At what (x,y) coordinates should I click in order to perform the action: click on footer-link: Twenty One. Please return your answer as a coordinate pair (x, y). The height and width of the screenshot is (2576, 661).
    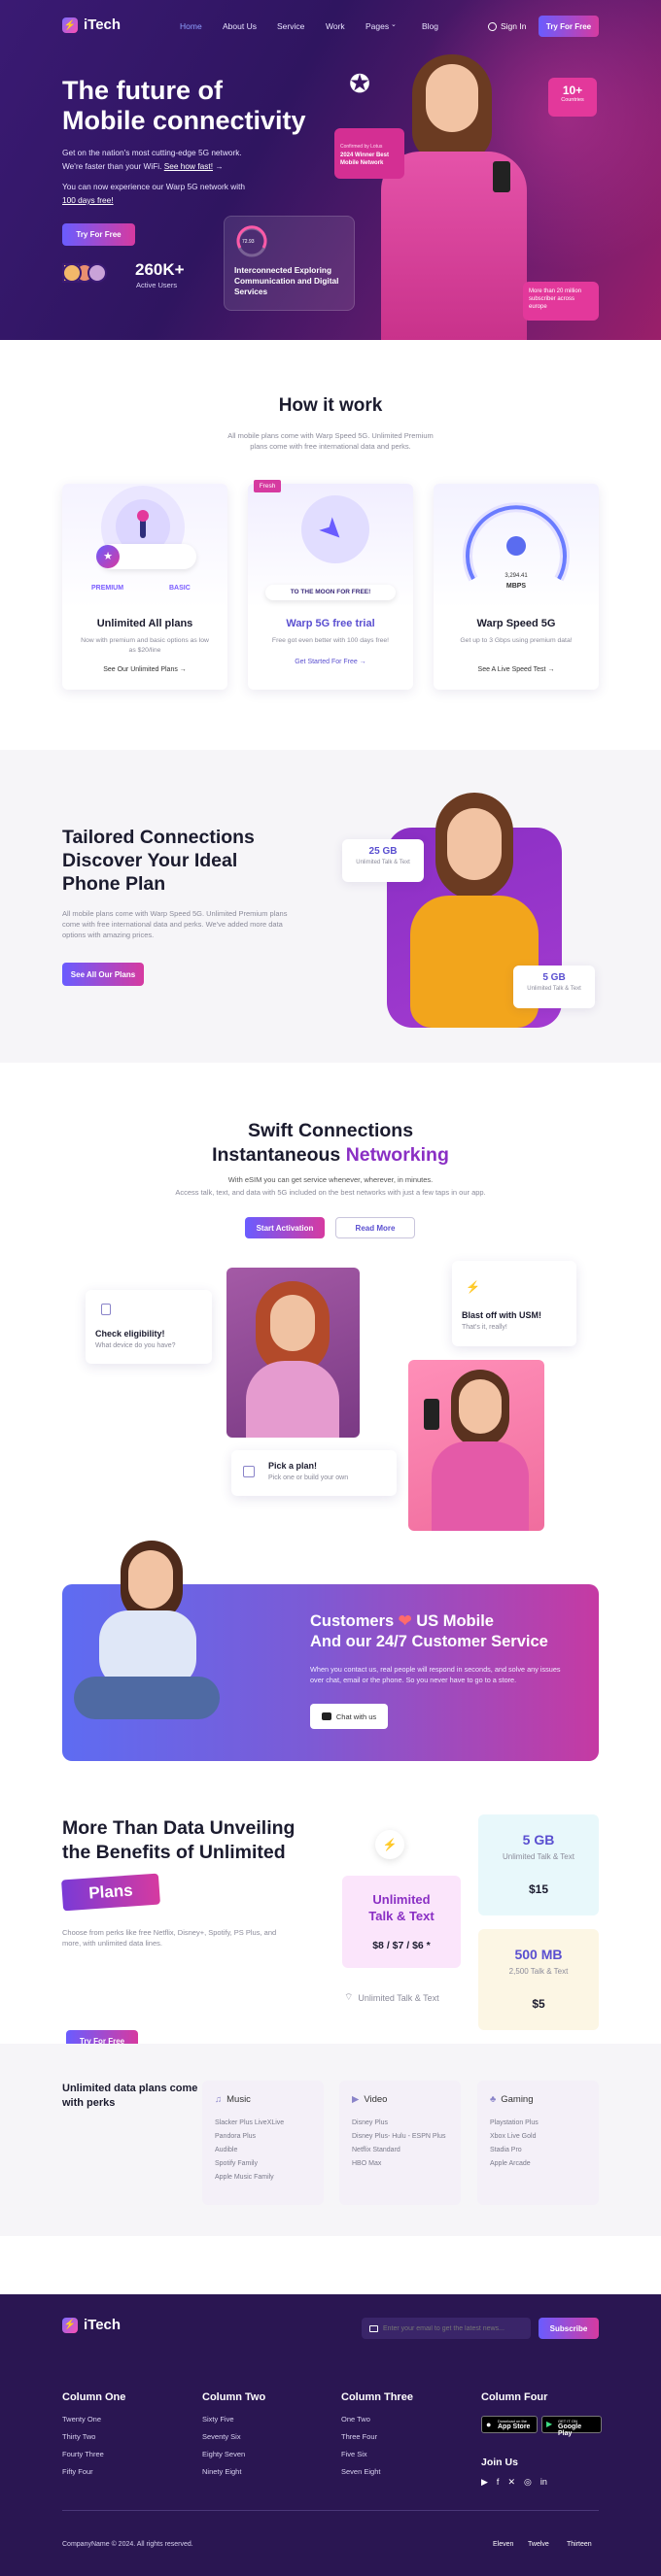
    Looking at the image, I should click on (94, 2419).